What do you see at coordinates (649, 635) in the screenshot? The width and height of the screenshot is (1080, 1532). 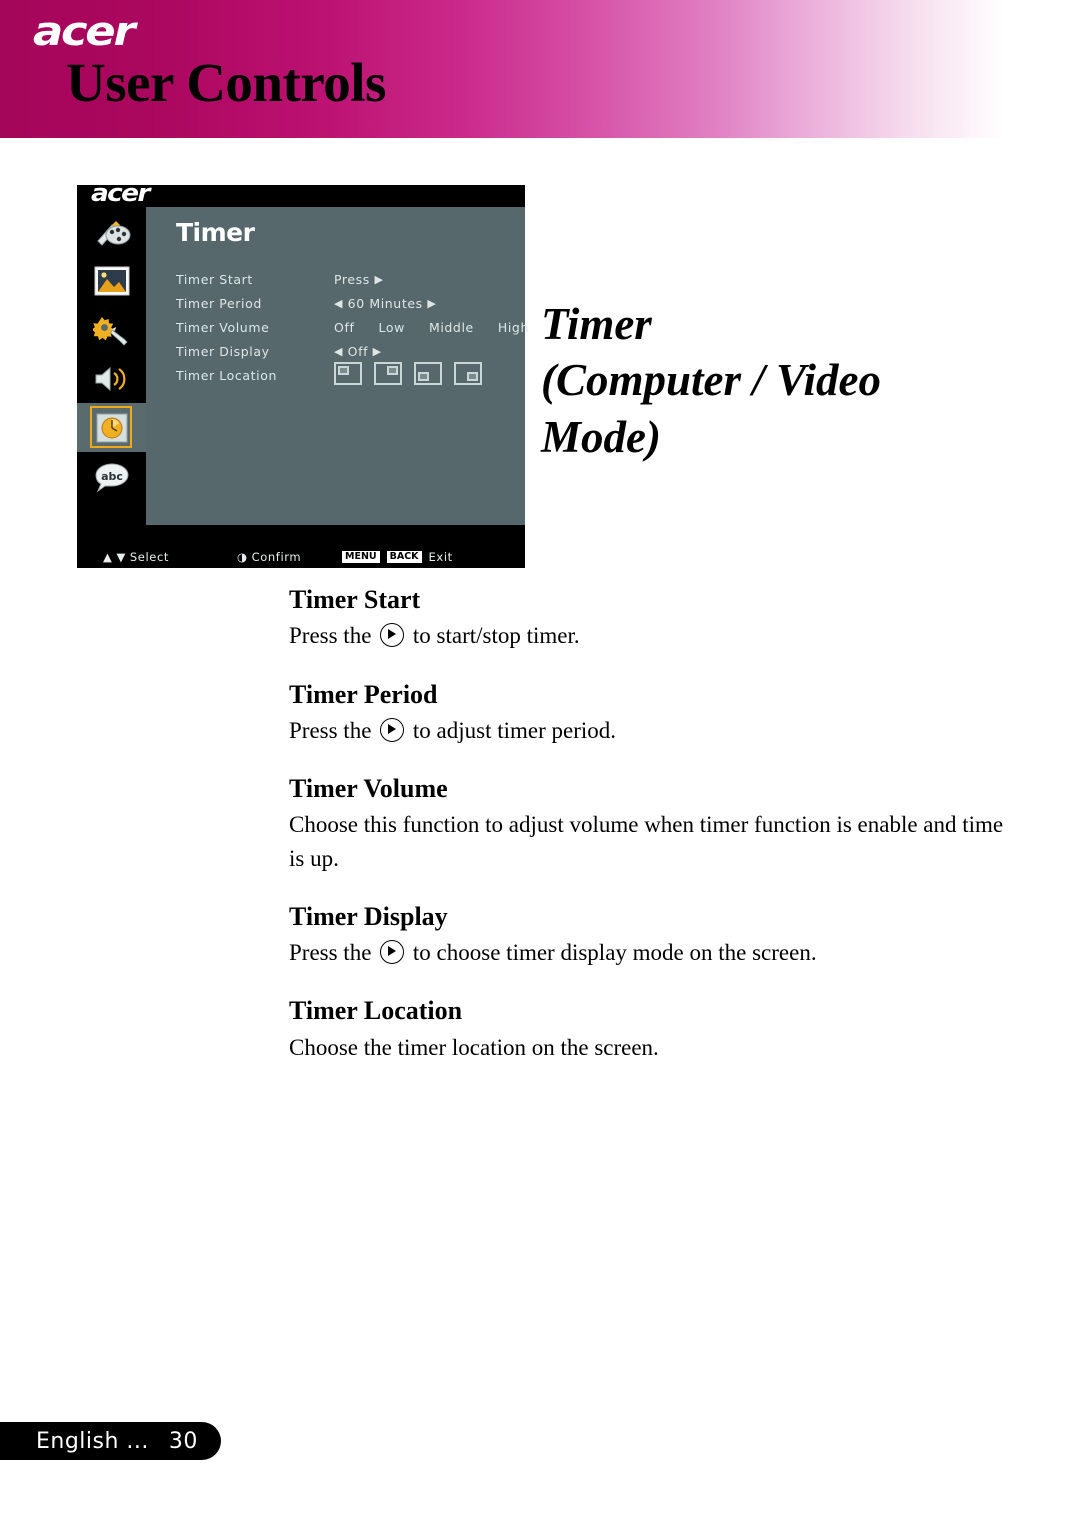 I see `body-timer-start: Press the to start/stop timer.` at bounding box center [649, 635].